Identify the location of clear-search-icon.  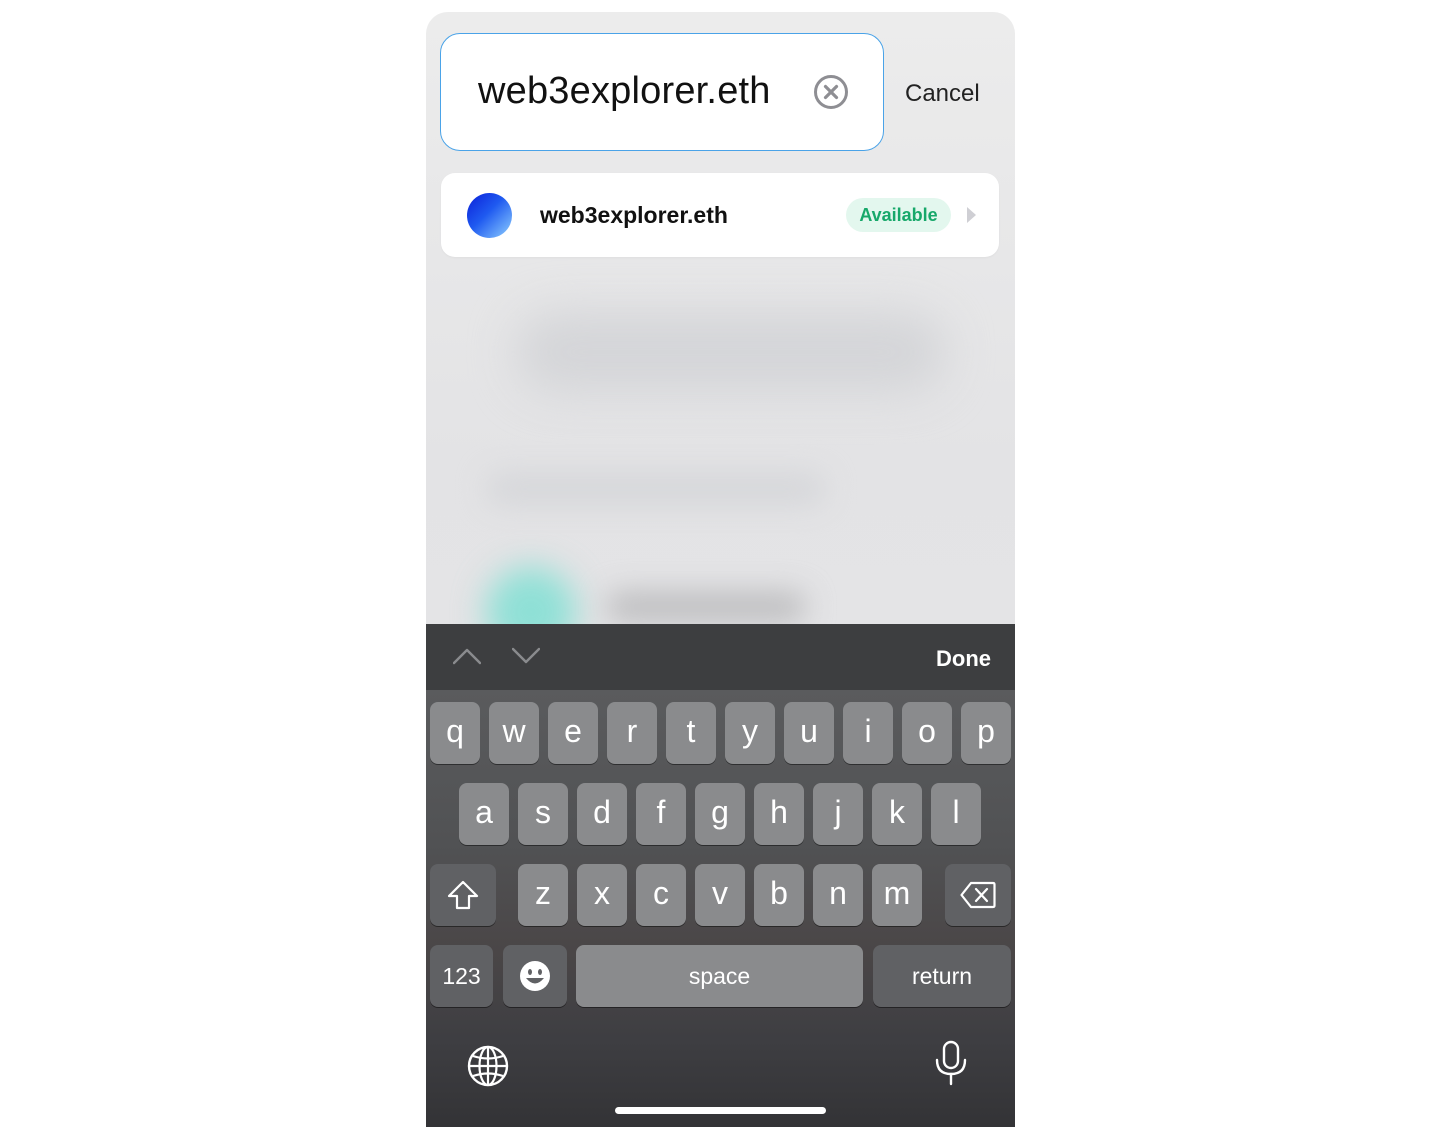
(831, 92).